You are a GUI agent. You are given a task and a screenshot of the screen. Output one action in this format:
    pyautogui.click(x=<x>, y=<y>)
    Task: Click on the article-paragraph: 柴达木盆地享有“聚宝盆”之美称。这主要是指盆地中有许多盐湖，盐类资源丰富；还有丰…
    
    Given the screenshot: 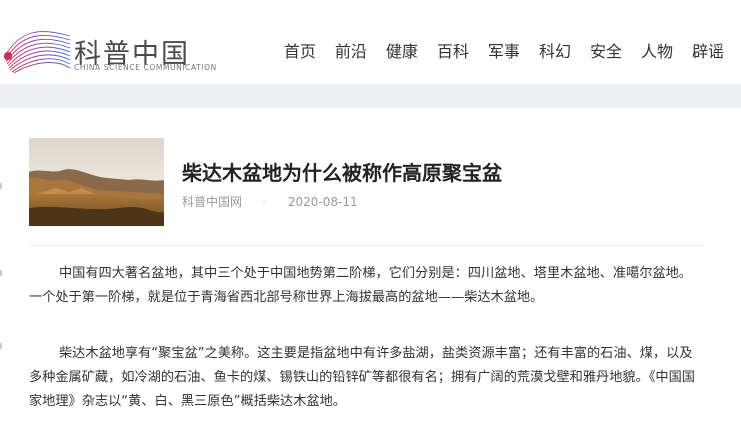 What is the action you would take?
    pyautogui.click(x=362, y=377)
    